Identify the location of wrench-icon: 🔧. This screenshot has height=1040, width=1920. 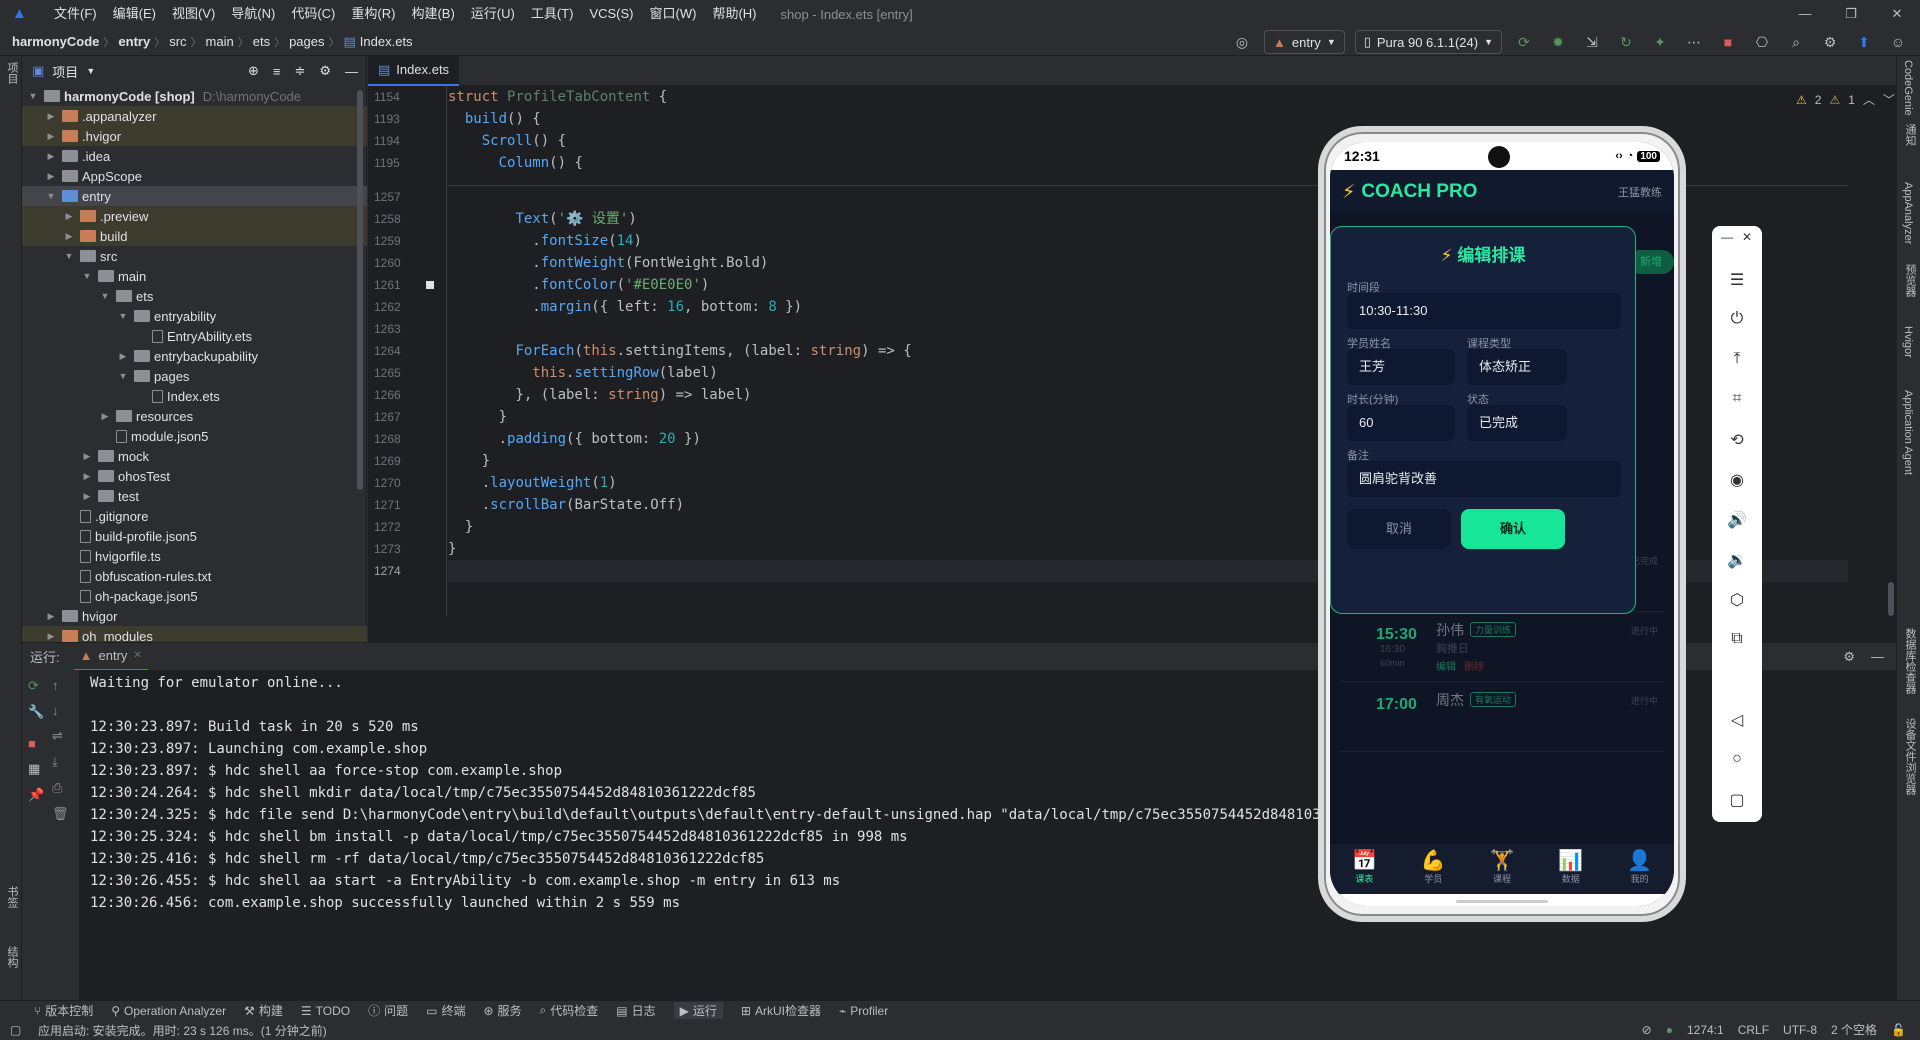
(36, 712).